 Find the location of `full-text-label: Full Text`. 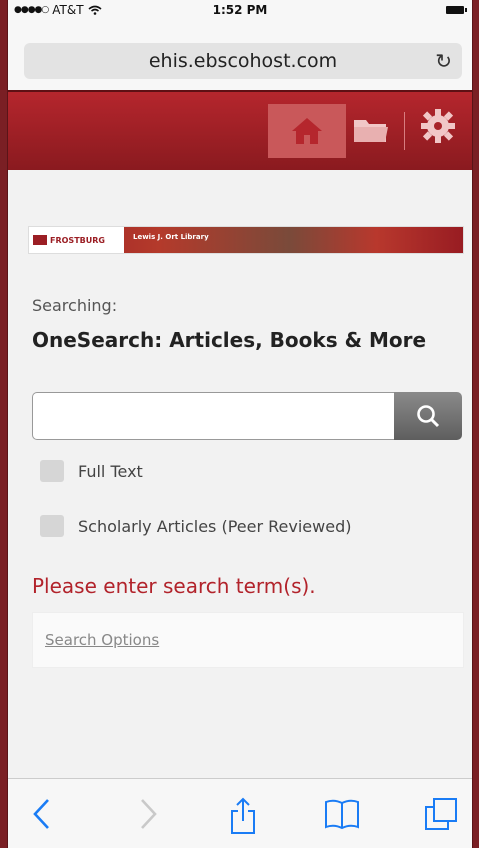

full-text-label: Full Text is located at coordinates (110, 471).